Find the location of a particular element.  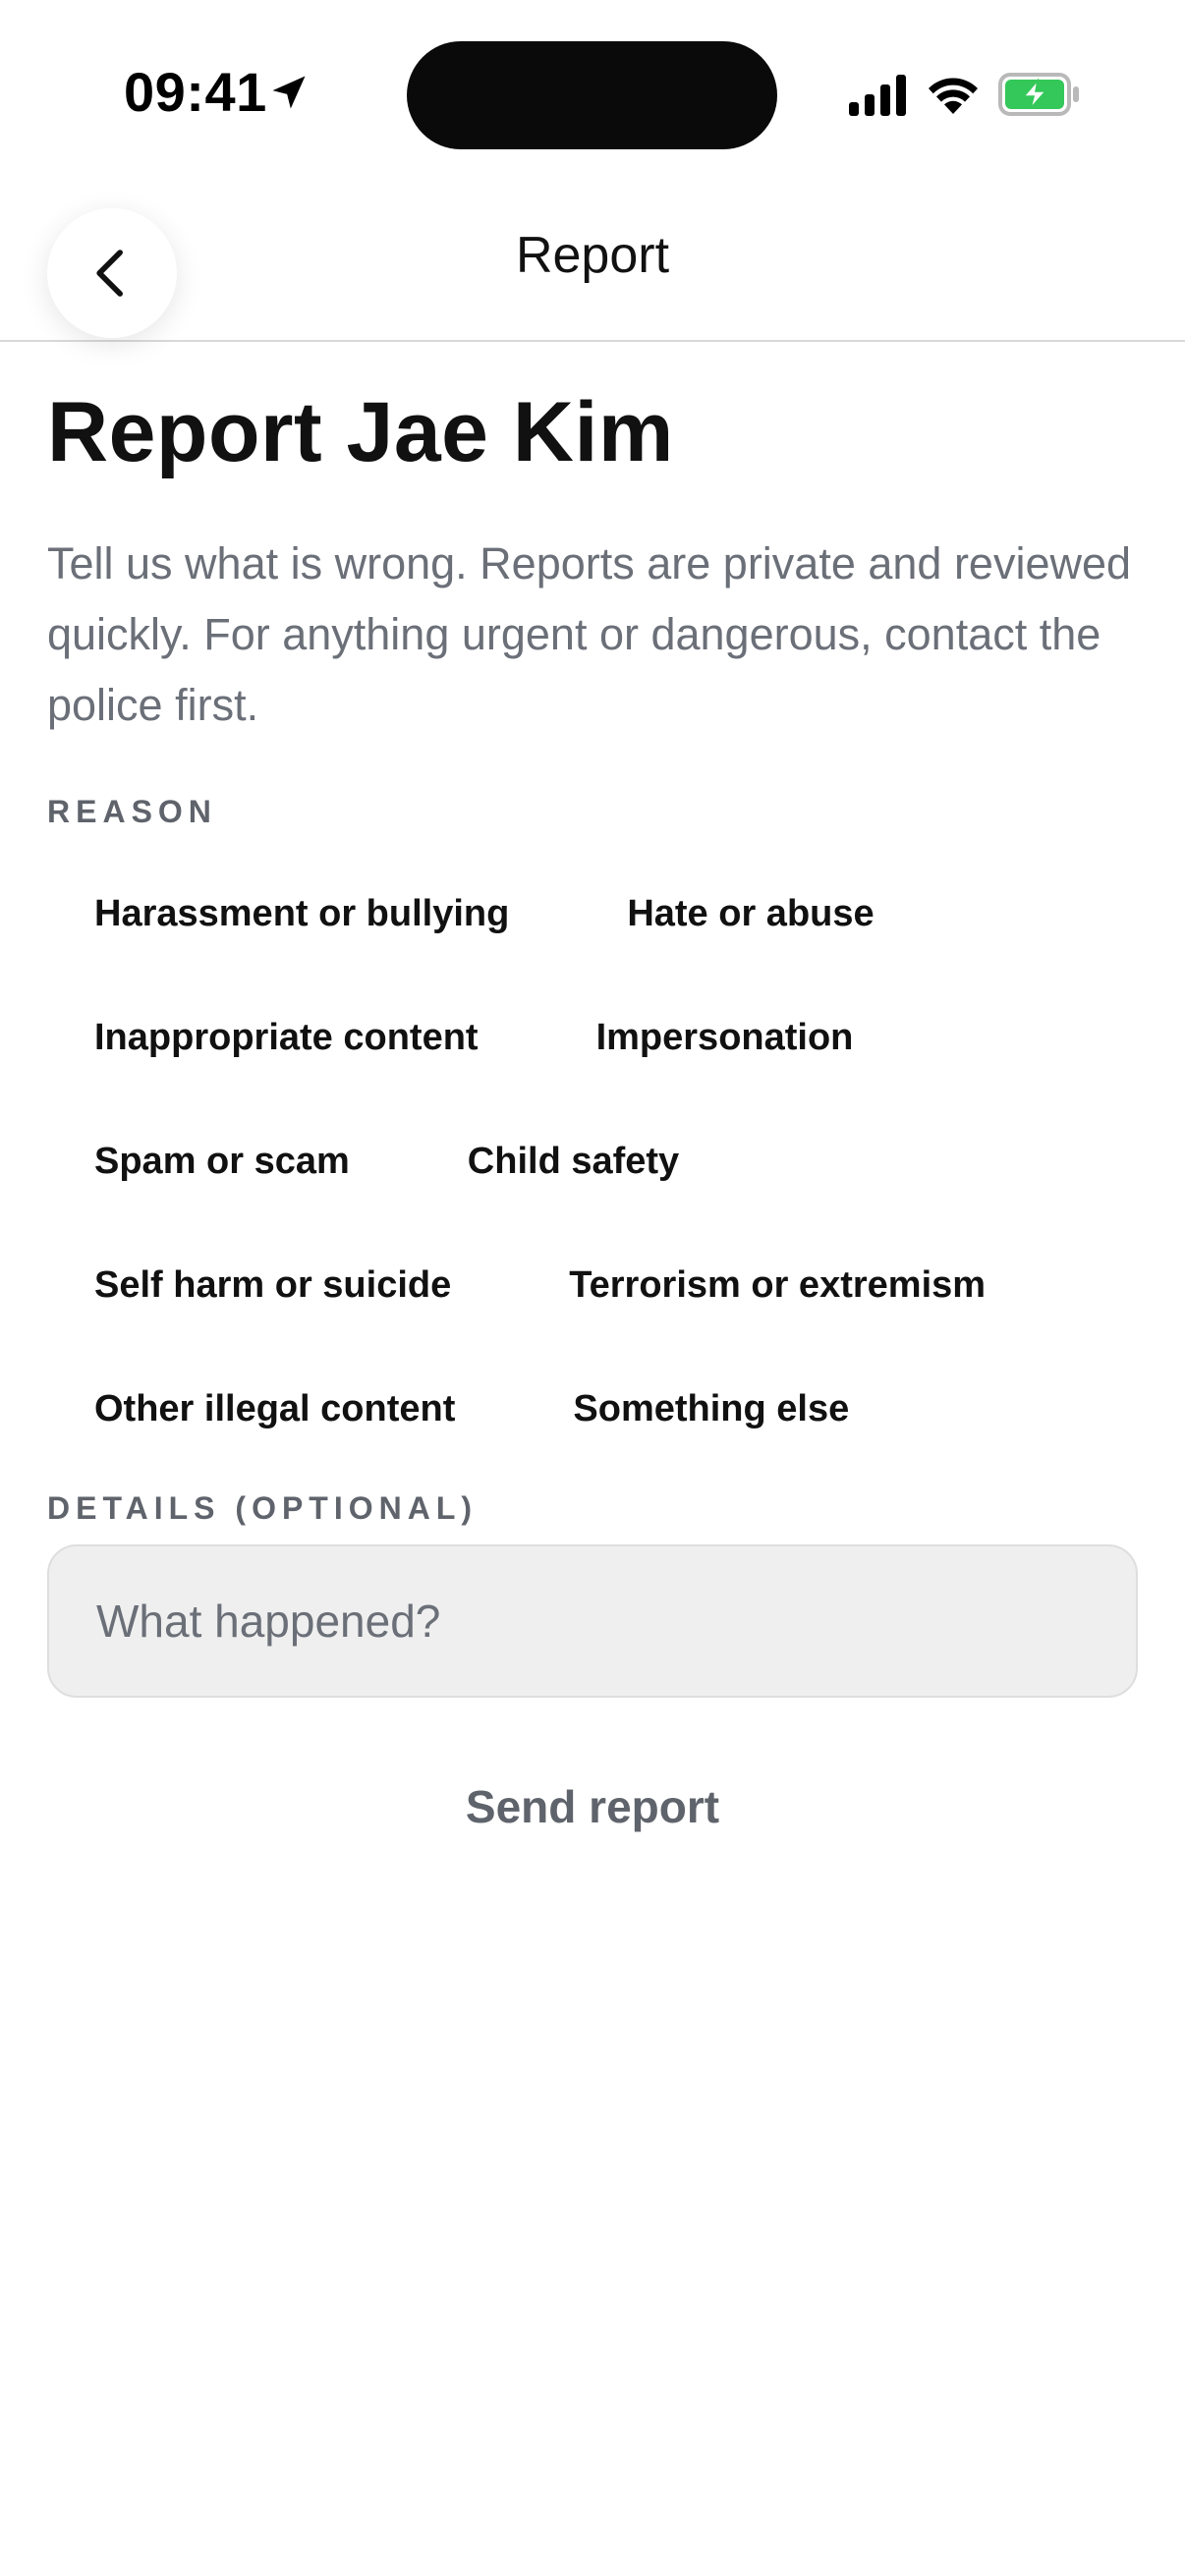

reason-option-illegal: Other illegal content is located at coordinates (275, 1409).